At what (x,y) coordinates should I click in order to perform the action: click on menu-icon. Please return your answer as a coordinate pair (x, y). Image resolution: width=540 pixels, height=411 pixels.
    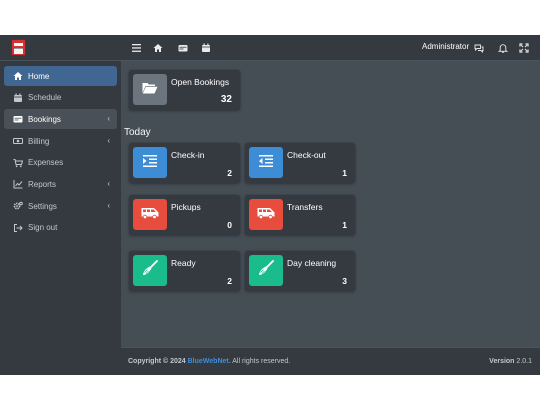
    Looking at the image, I should click on (136, 48).